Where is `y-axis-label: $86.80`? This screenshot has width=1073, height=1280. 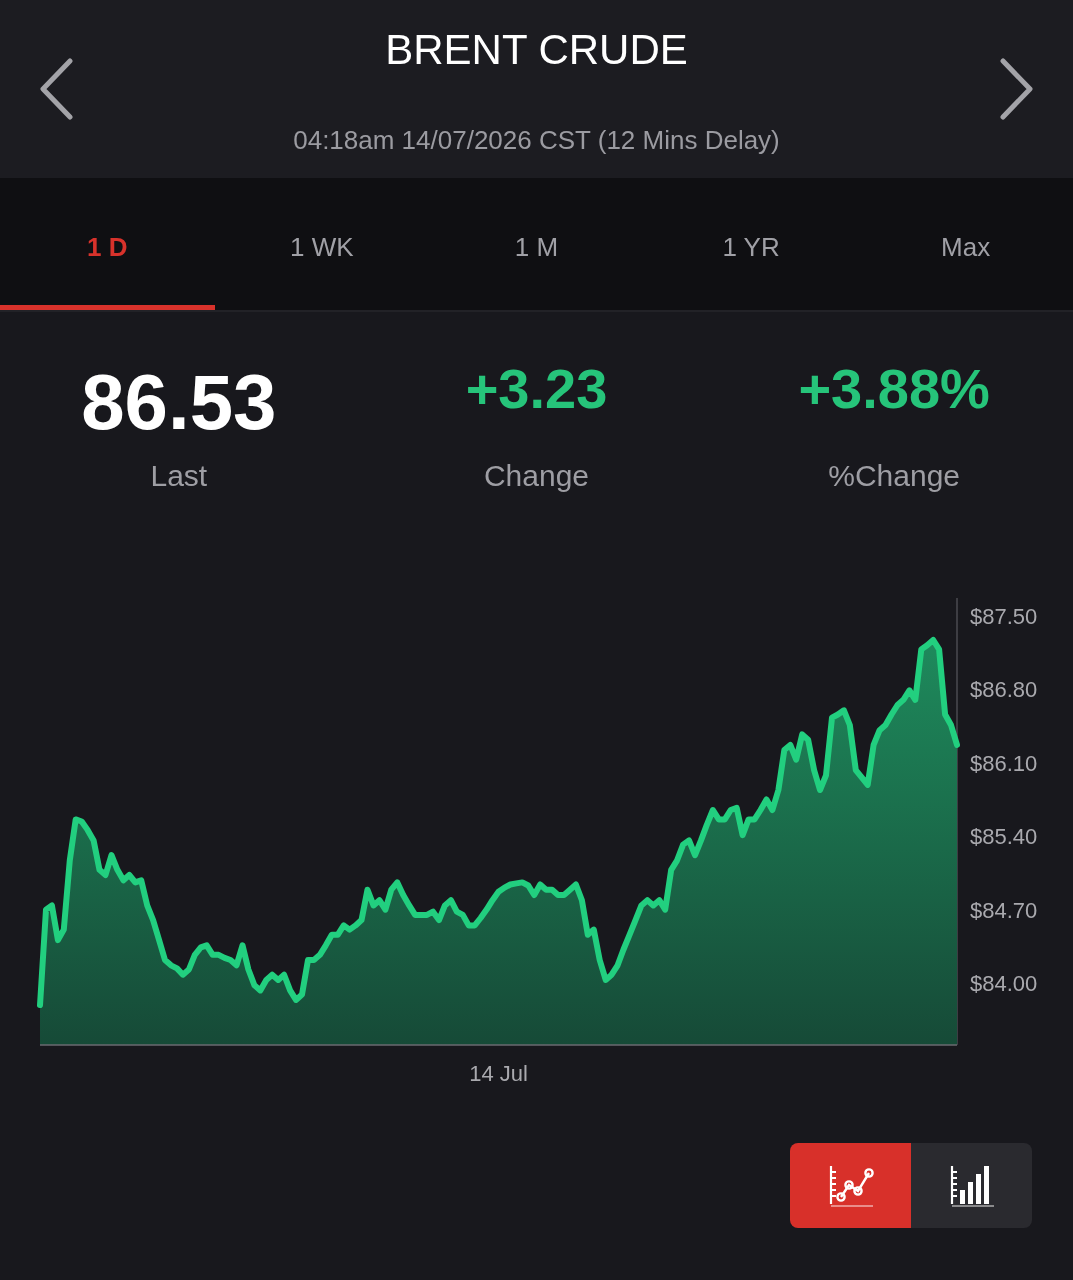
y-axis-label: $86.80 is located at coordinates (1004, 690).